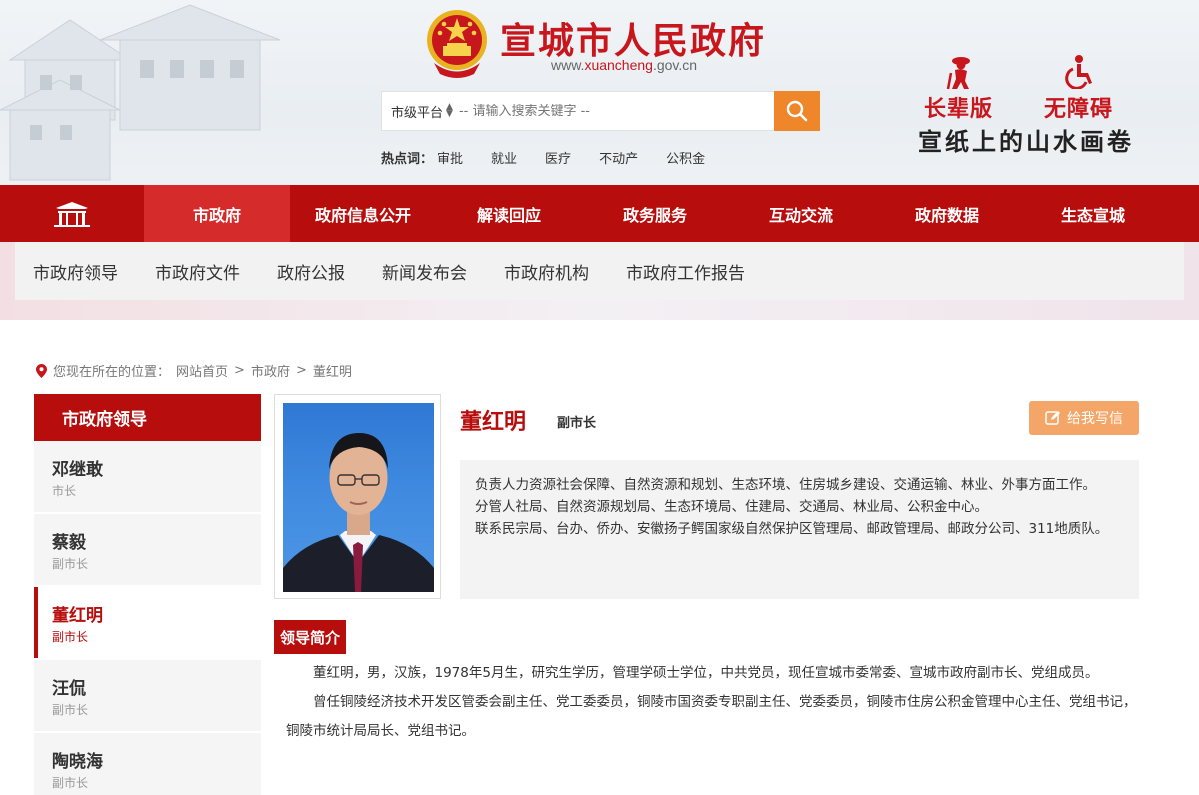 This screenshot has height=795, width=1199. I want to click on leader-title-heading: 副市长, so click(577, 423).